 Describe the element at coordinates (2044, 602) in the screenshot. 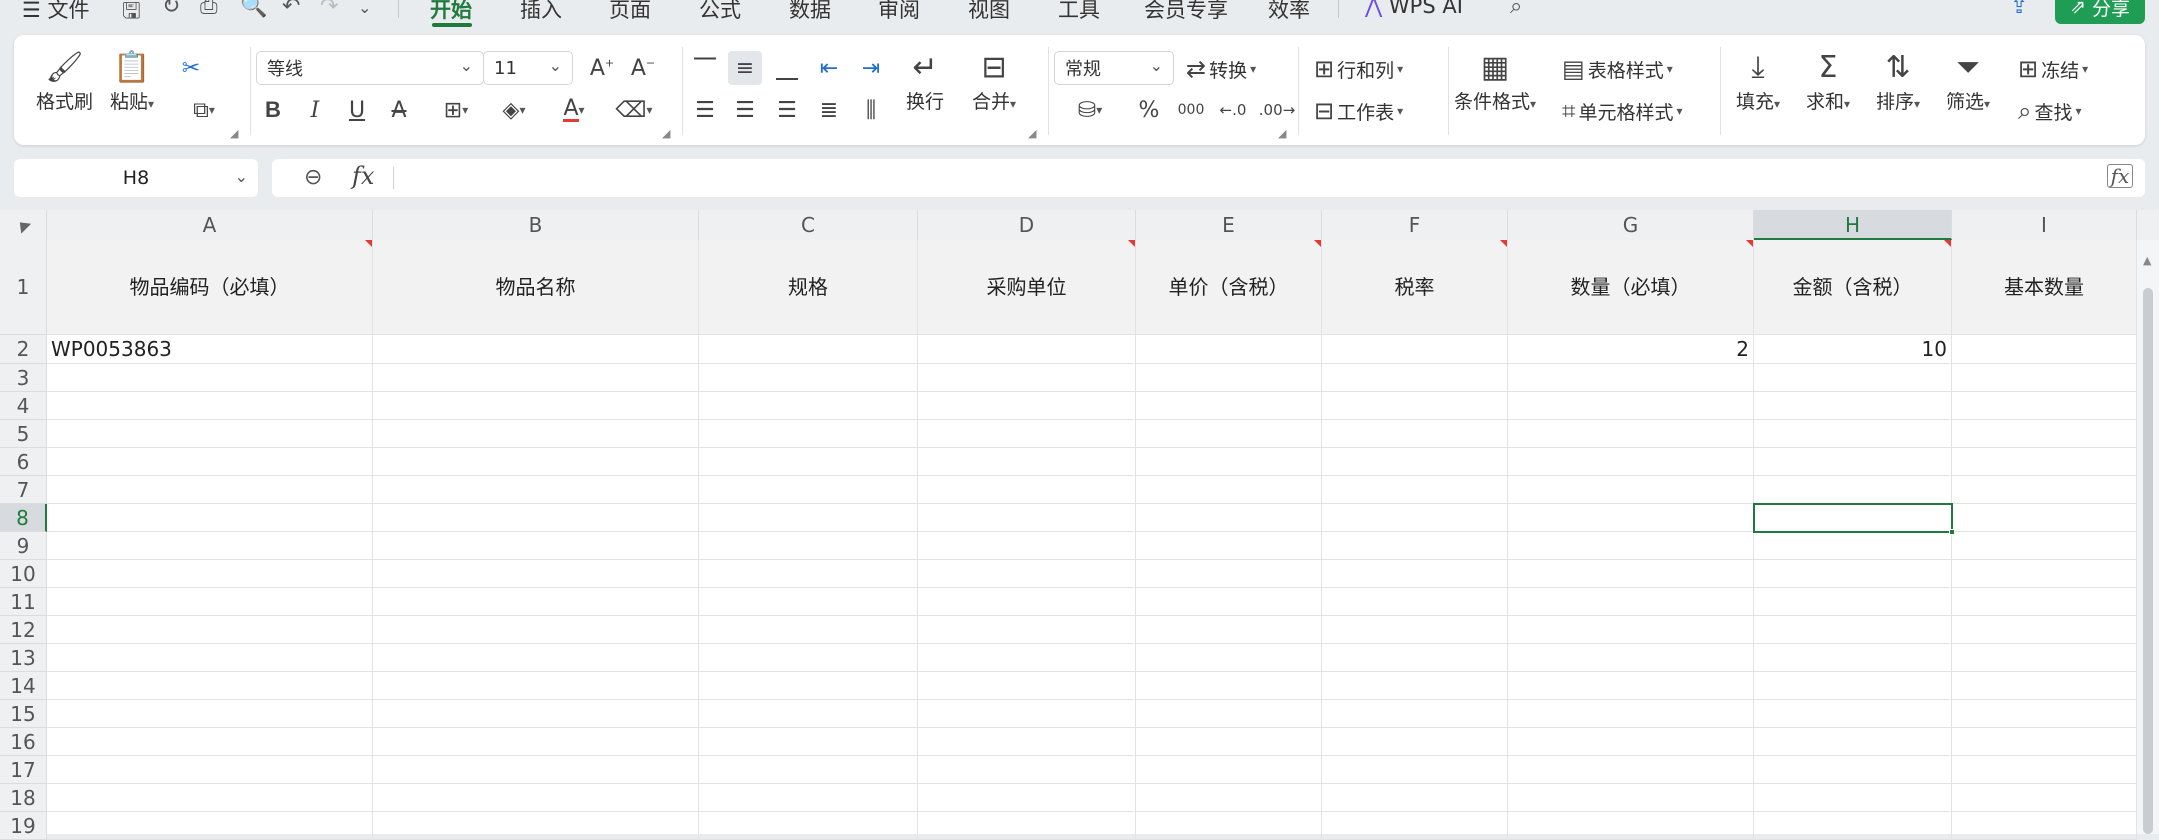

I see `cell-i11` at that location.